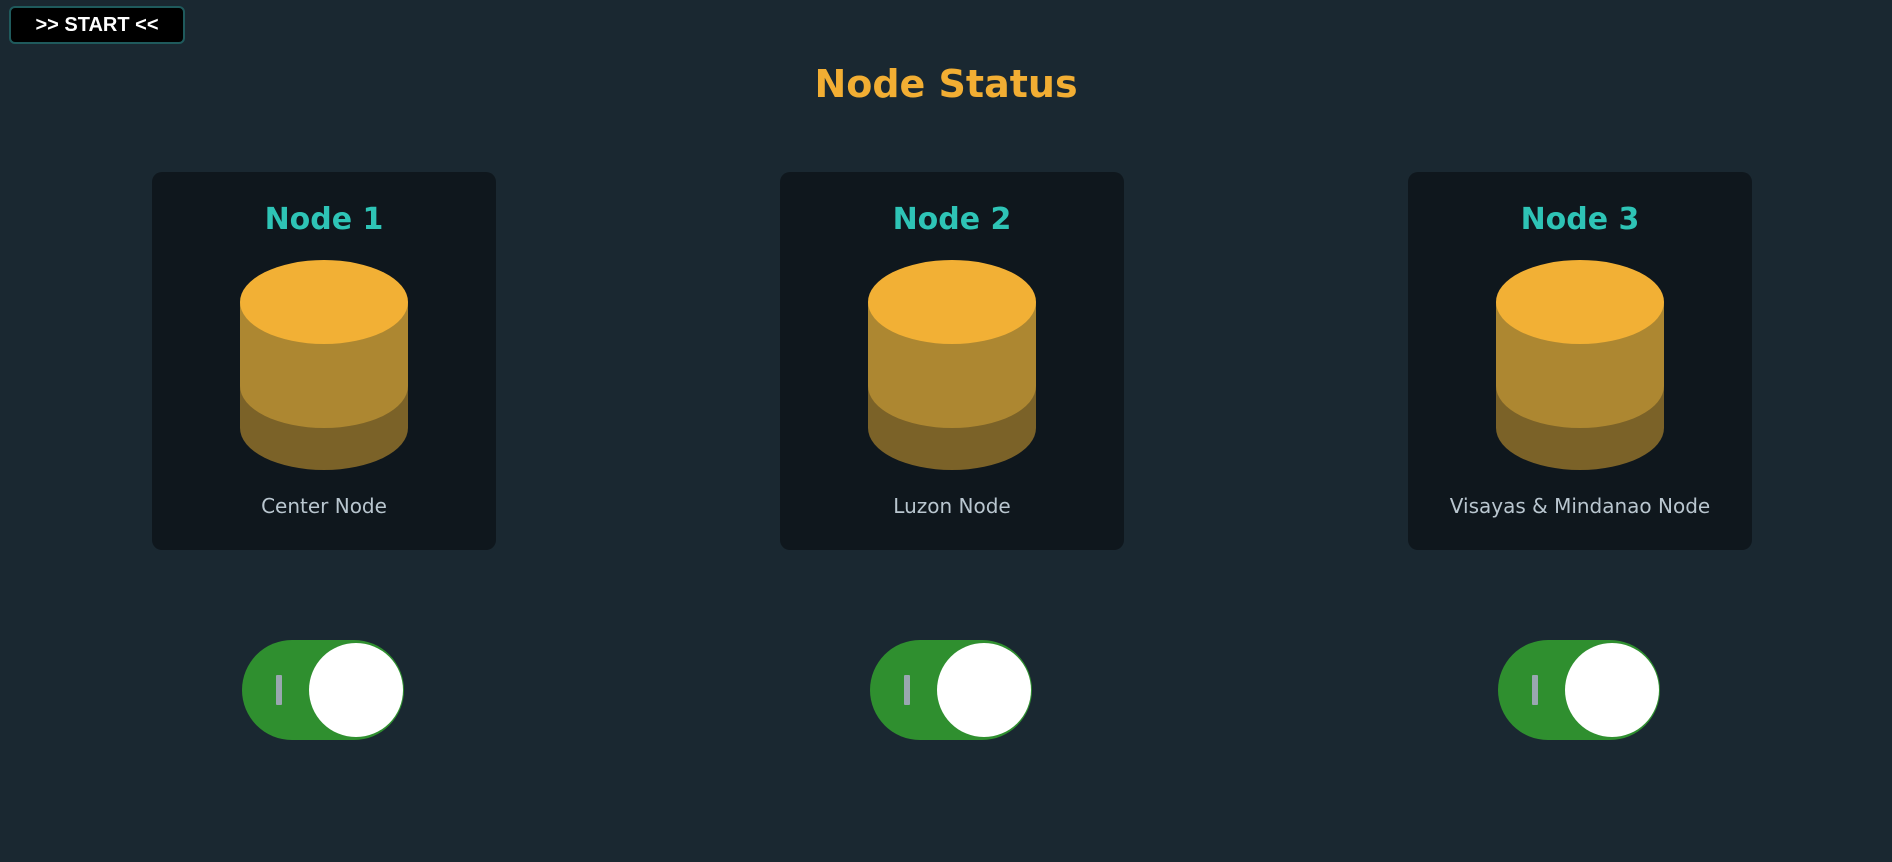  Describe the element at coordinates (324, 506) in the screenshot. I see `node-label: Center Node` at that location.